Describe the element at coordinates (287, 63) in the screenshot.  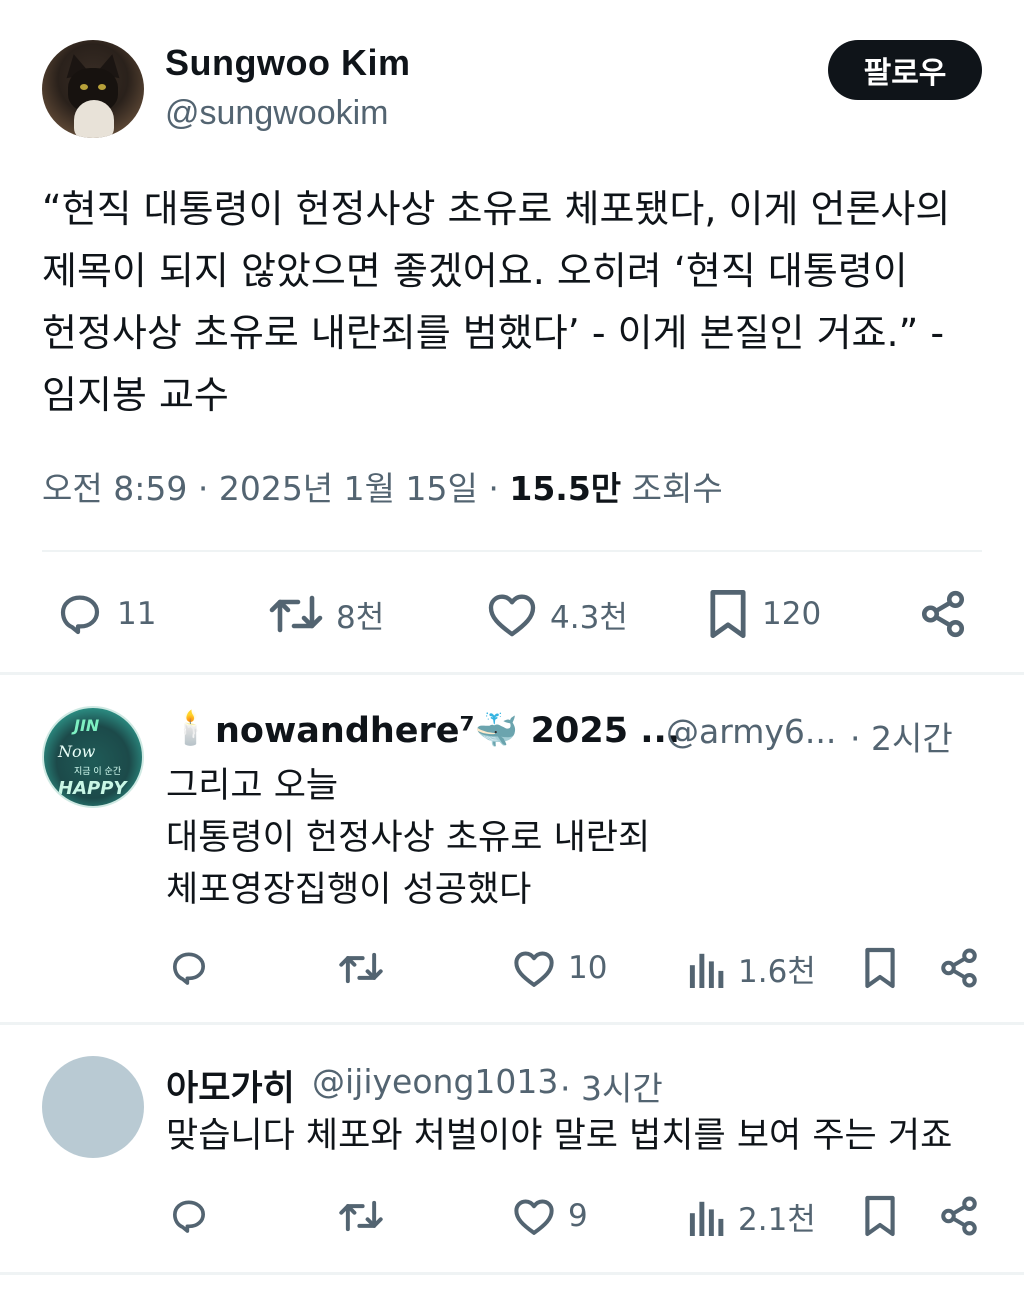
I see `author-name: Sungwoo Kim` at that location.